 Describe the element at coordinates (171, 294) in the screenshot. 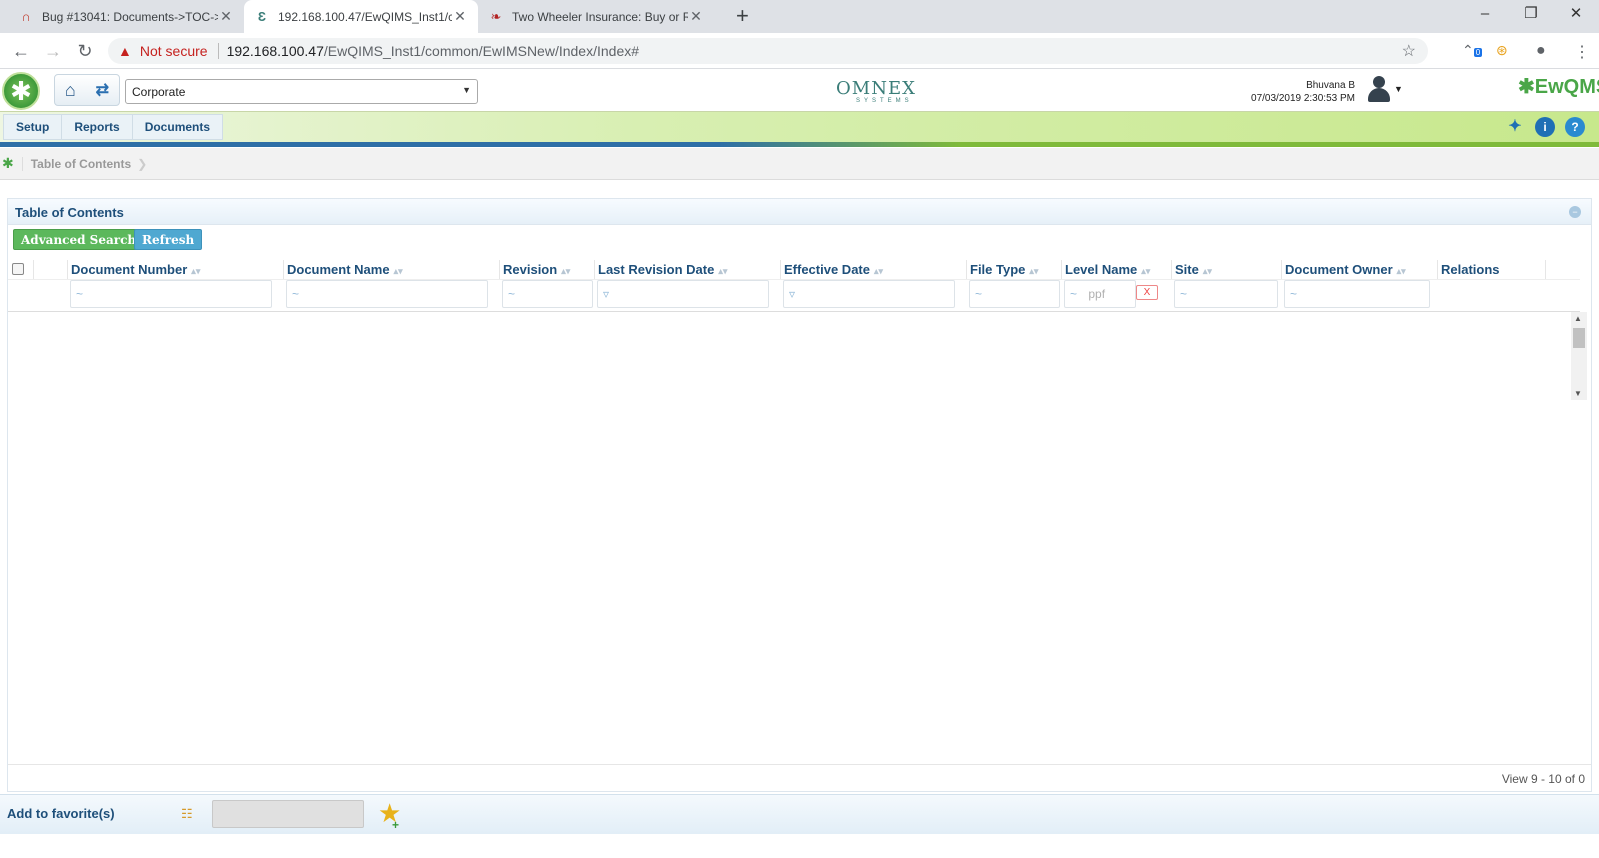

I see `filter-document-number: ~` at that location.